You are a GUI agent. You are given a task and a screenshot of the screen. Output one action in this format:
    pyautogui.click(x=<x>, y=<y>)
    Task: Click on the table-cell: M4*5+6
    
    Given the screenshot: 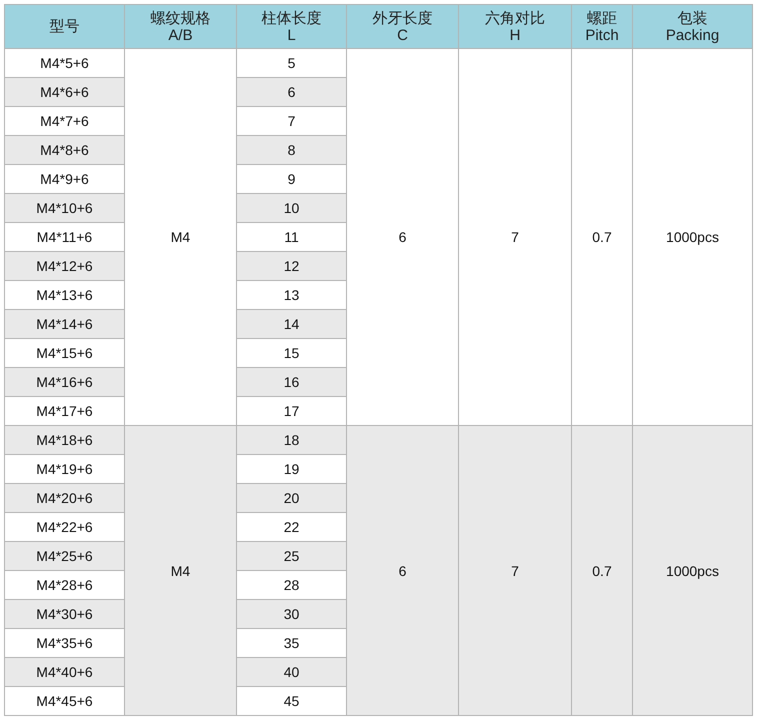 What is the action you would take?
    pyautogui.click(x=64, y=63)
    